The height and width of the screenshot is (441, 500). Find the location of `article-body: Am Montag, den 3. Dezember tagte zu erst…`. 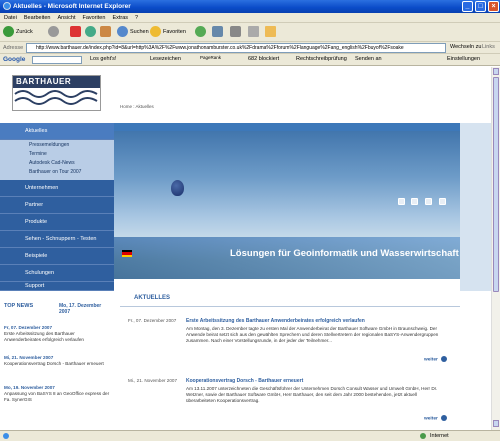

article-body: Am Montag, den 3. Dezember tagte zu erst… is located at coordinates (312, 334).